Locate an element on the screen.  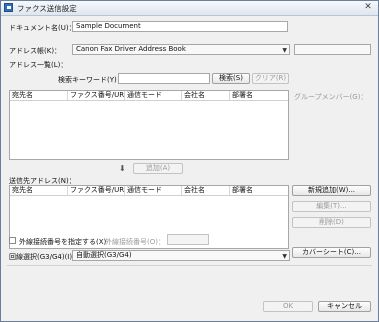
address-list-header: 宛先名 ファクス番号/URI 通信モード 会社名 部署名 is located at coordinates (149, 96).